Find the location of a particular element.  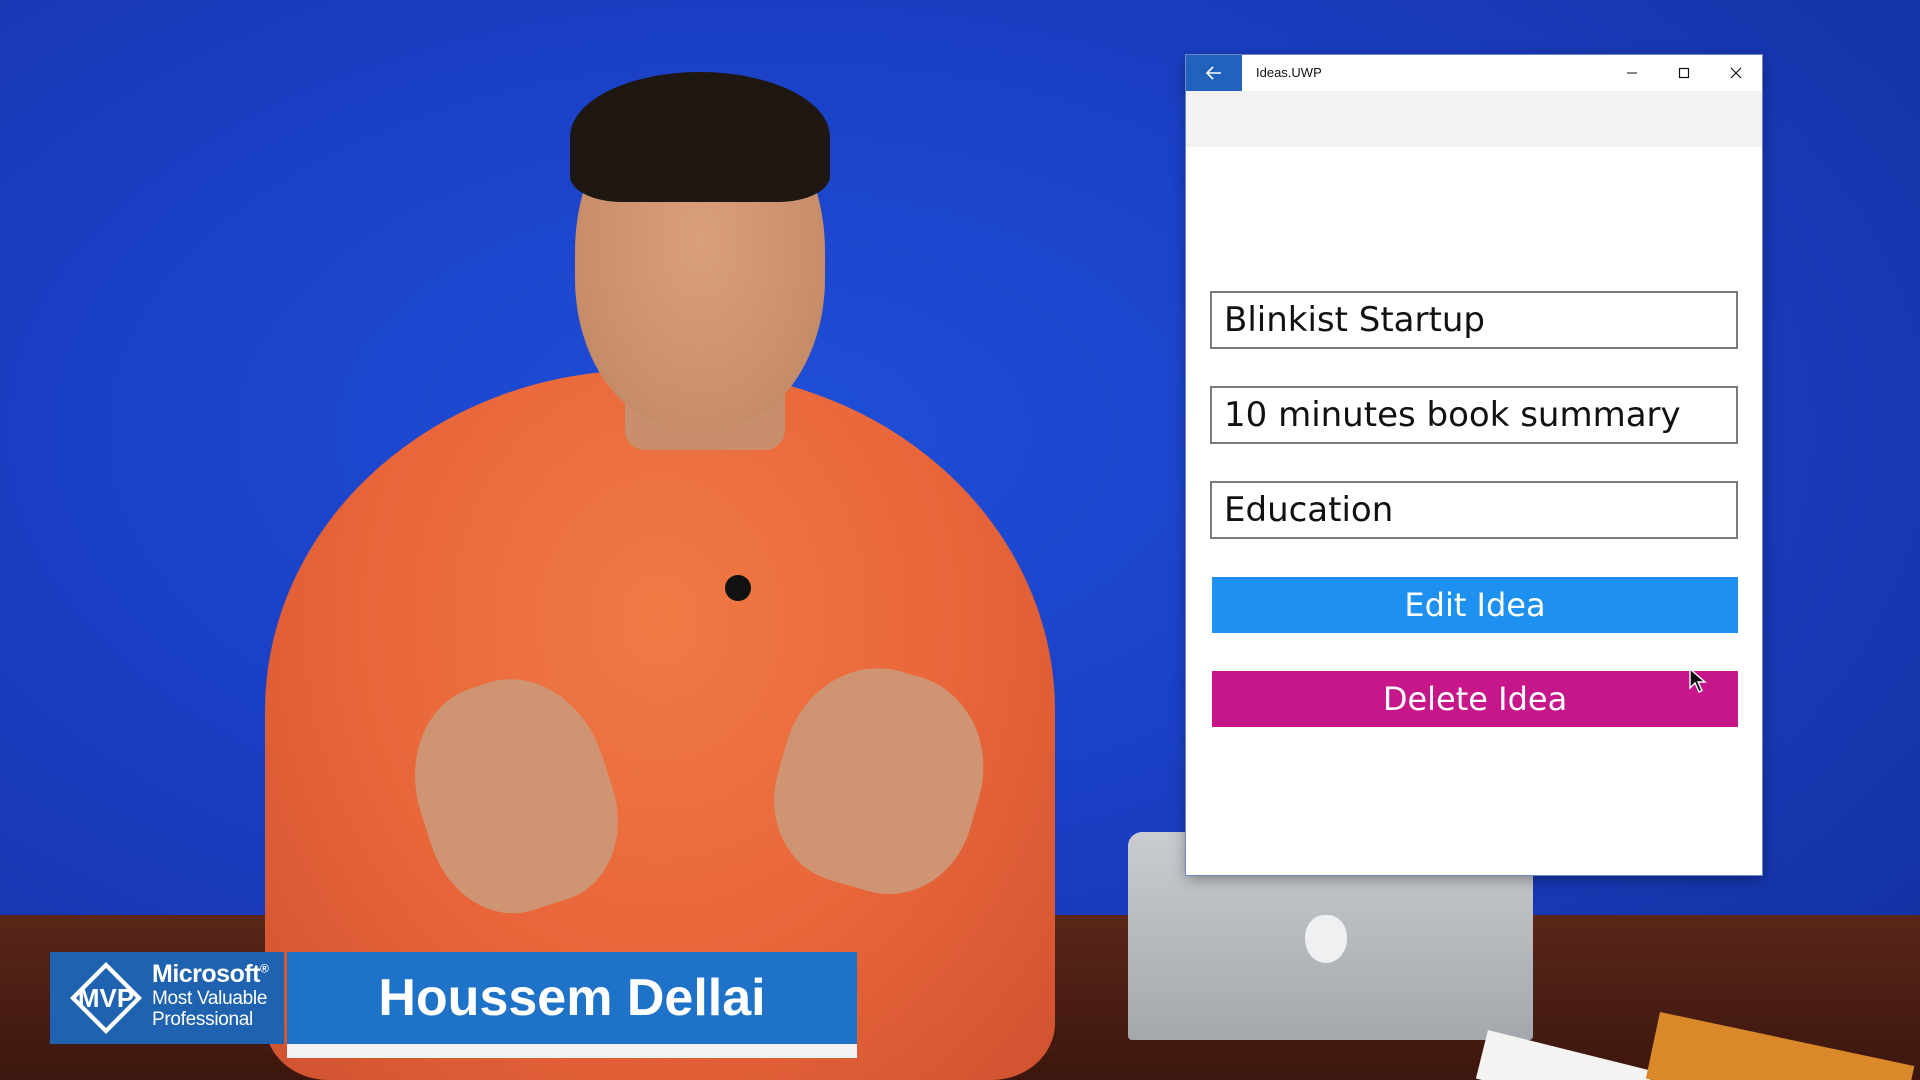

mvp-text: Microsoft® Most Valuable Professional is located at coordinates (210, 995).